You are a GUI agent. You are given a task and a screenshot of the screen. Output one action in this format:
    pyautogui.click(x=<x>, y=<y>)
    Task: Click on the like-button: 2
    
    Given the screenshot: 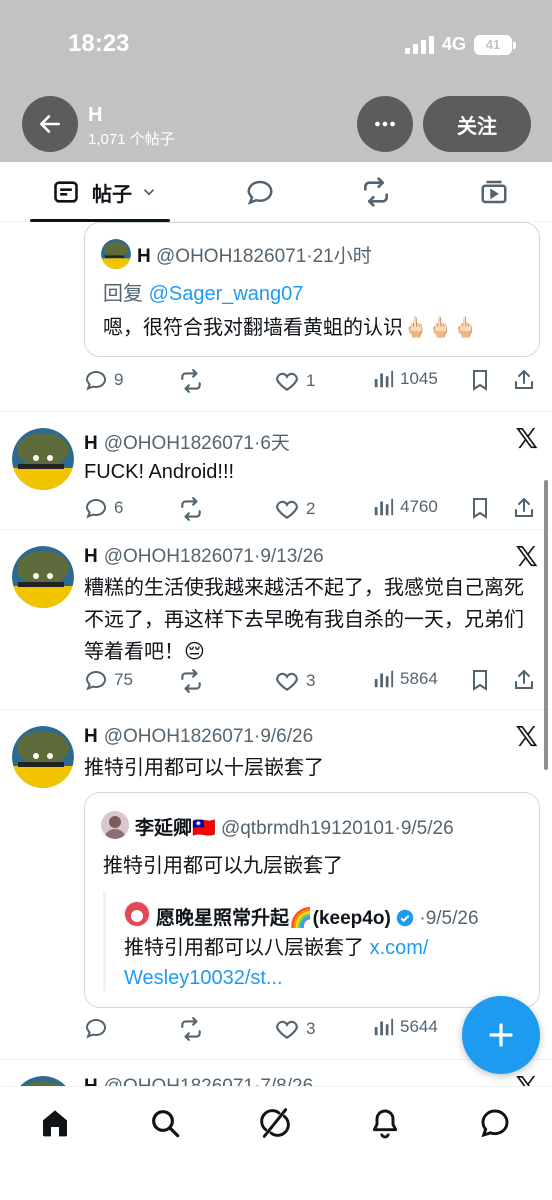 What is the action you would take?
    pyautogui.click(x=294, y=509)
    